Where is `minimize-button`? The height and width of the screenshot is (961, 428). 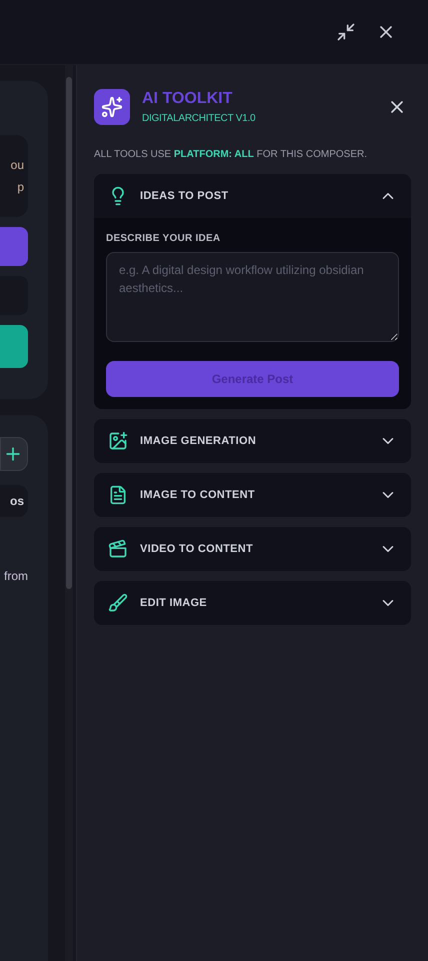
minimize-button is located at coordinates (346, 32).